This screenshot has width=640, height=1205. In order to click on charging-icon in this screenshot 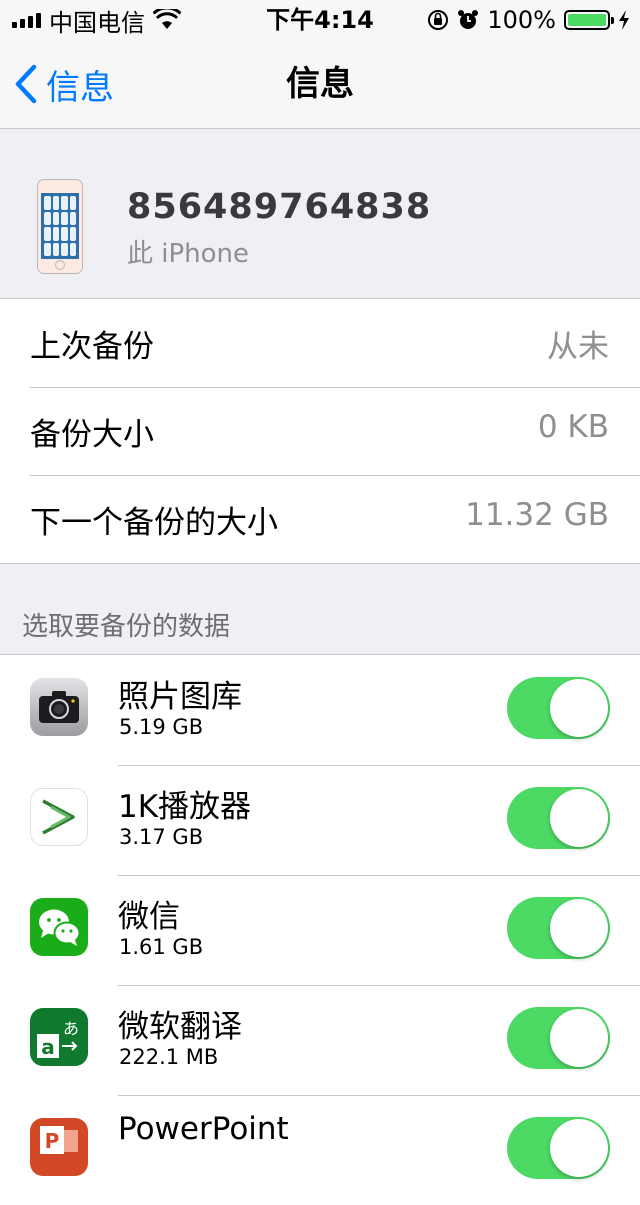, I will do `click(624, 20)`.